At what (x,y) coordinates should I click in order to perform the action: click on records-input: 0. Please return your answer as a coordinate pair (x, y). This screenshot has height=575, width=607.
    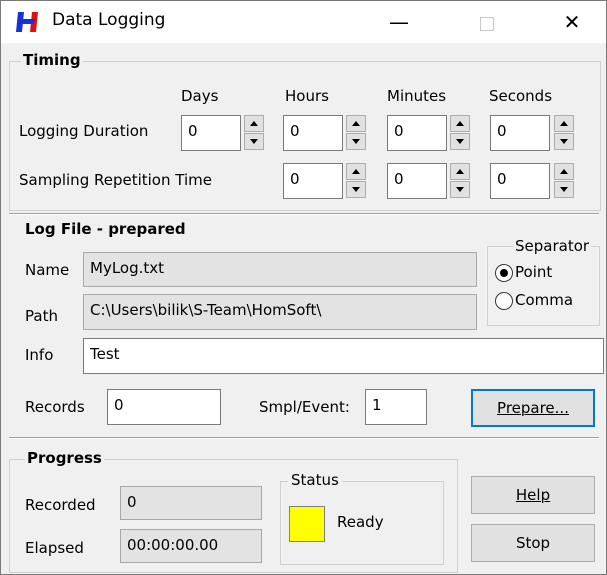
    Looking at the image, I should click on (164, 407).